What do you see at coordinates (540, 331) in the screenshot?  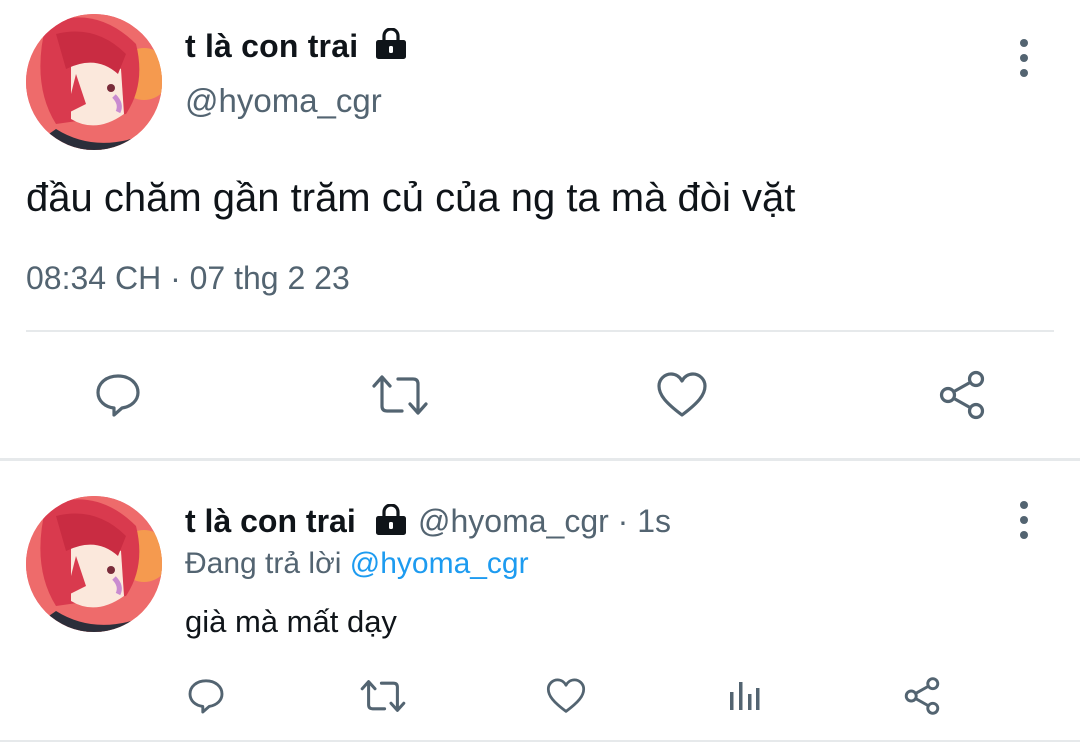 I see `divider` at bounding box center [540, 331].